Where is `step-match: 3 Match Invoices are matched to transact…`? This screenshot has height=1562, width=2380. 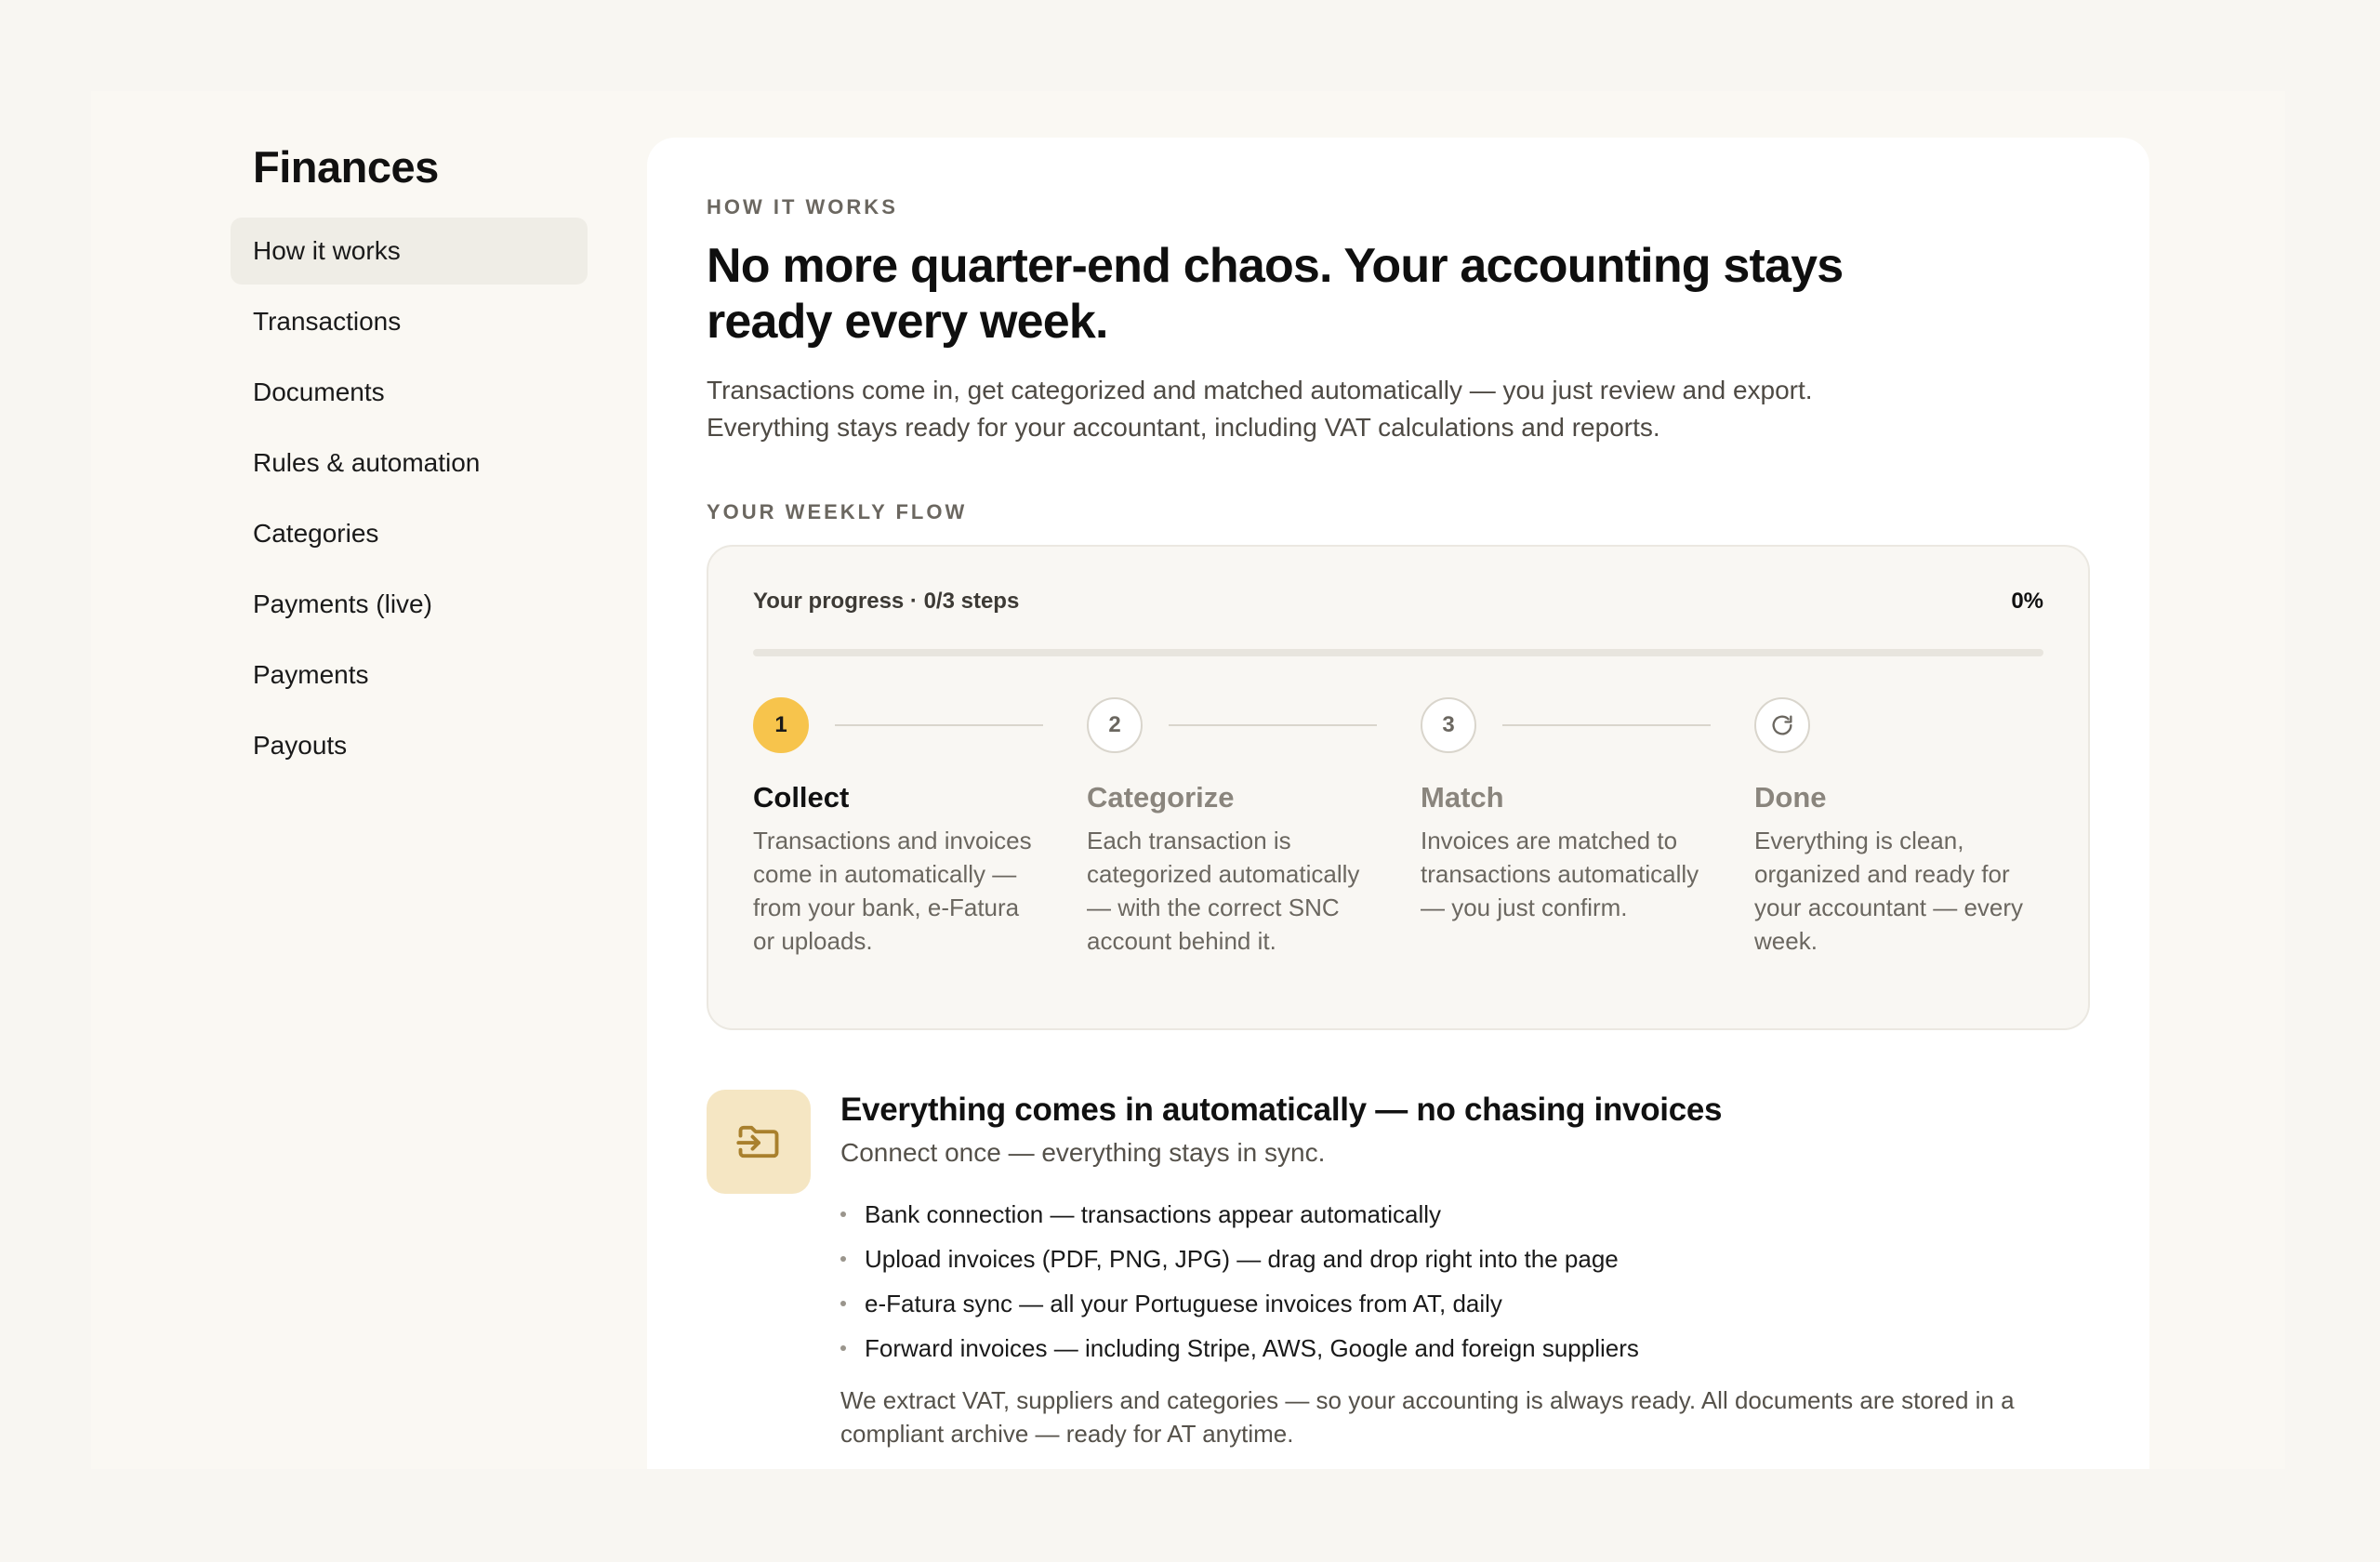 step-match: 3 Match Invoices are matched to transact… is located at coordinates (1587, 827).